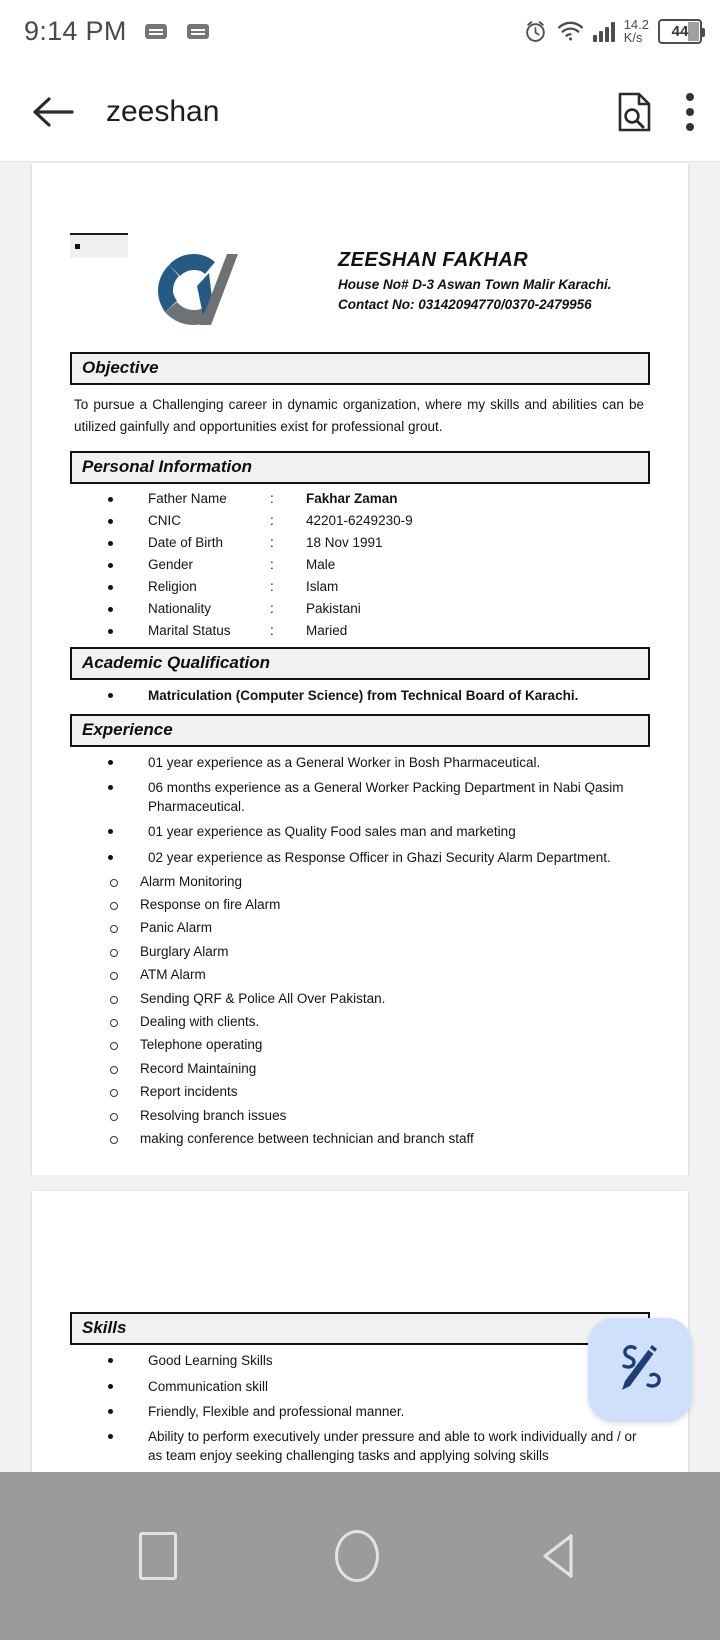  I want to click on section-heading-experience: Experience, so click(360, 730).